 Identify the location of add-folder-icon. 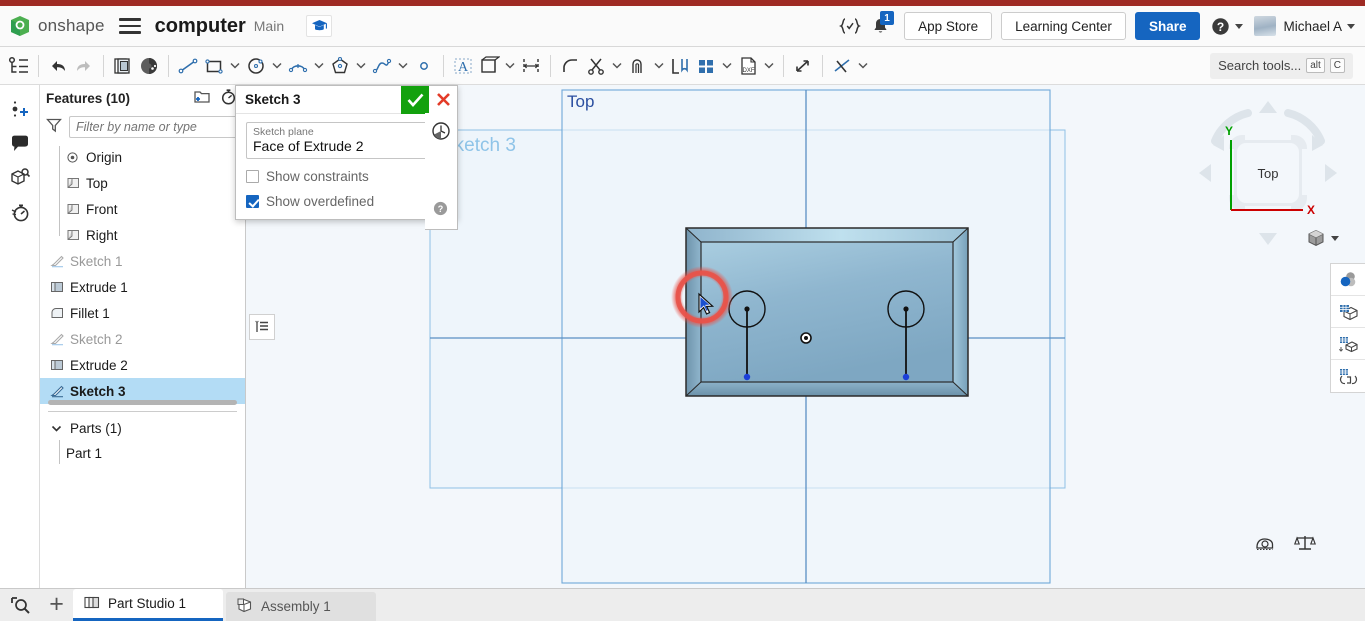
(202, 99).